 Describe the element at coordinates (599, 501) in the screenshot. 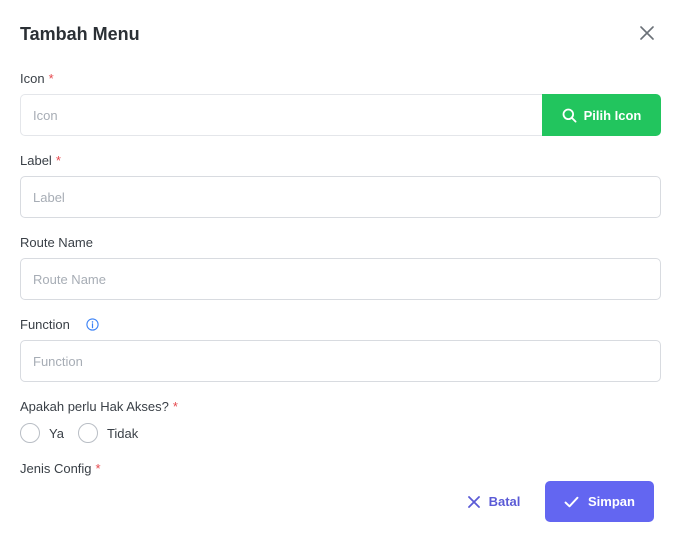

I see `save-button: Simpan` at that location.